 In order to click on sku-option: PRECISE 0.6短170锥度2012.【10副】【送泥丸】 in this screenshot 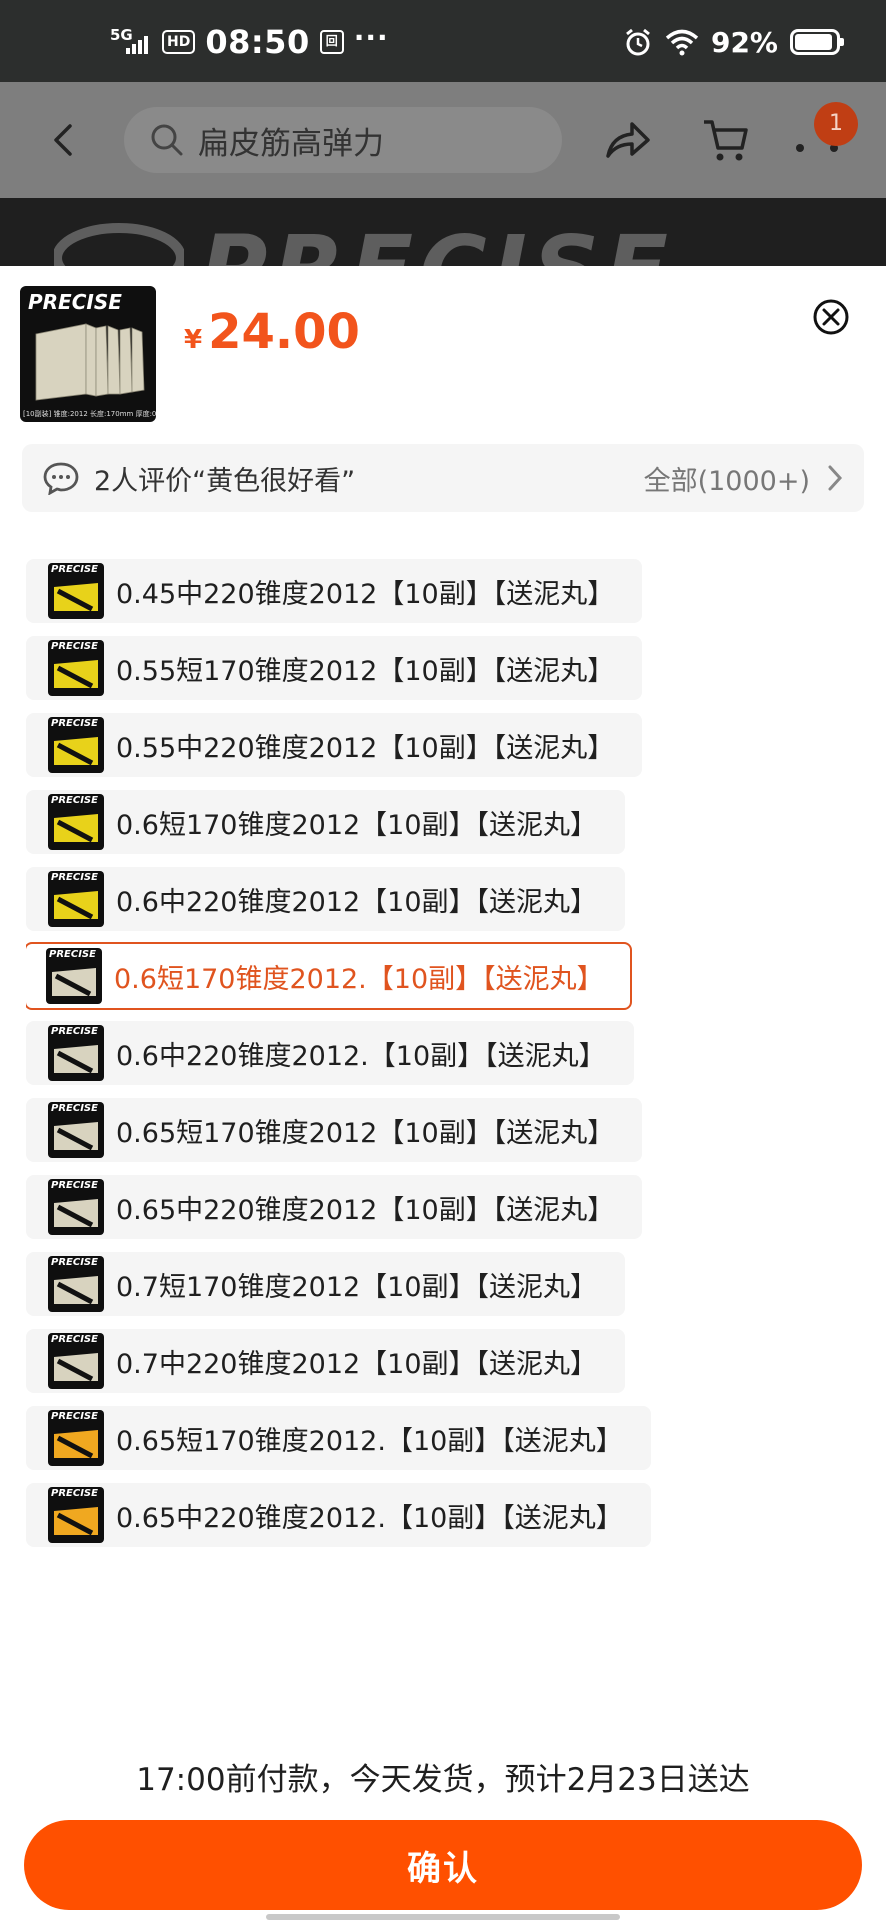, I will do `click(329, 976)`.